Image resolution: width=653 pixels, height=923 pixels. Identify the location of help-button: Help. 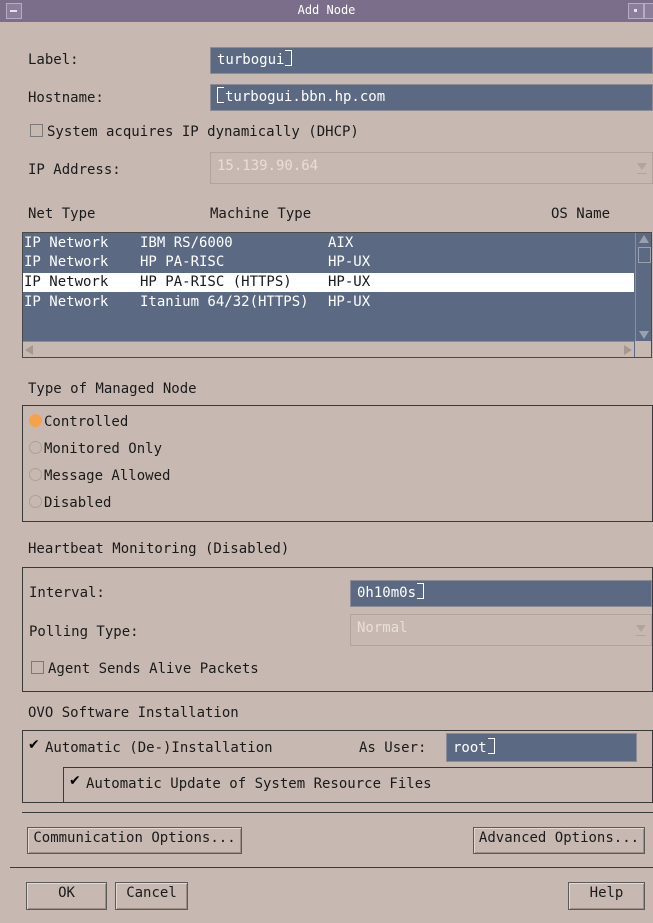
(606, 896).